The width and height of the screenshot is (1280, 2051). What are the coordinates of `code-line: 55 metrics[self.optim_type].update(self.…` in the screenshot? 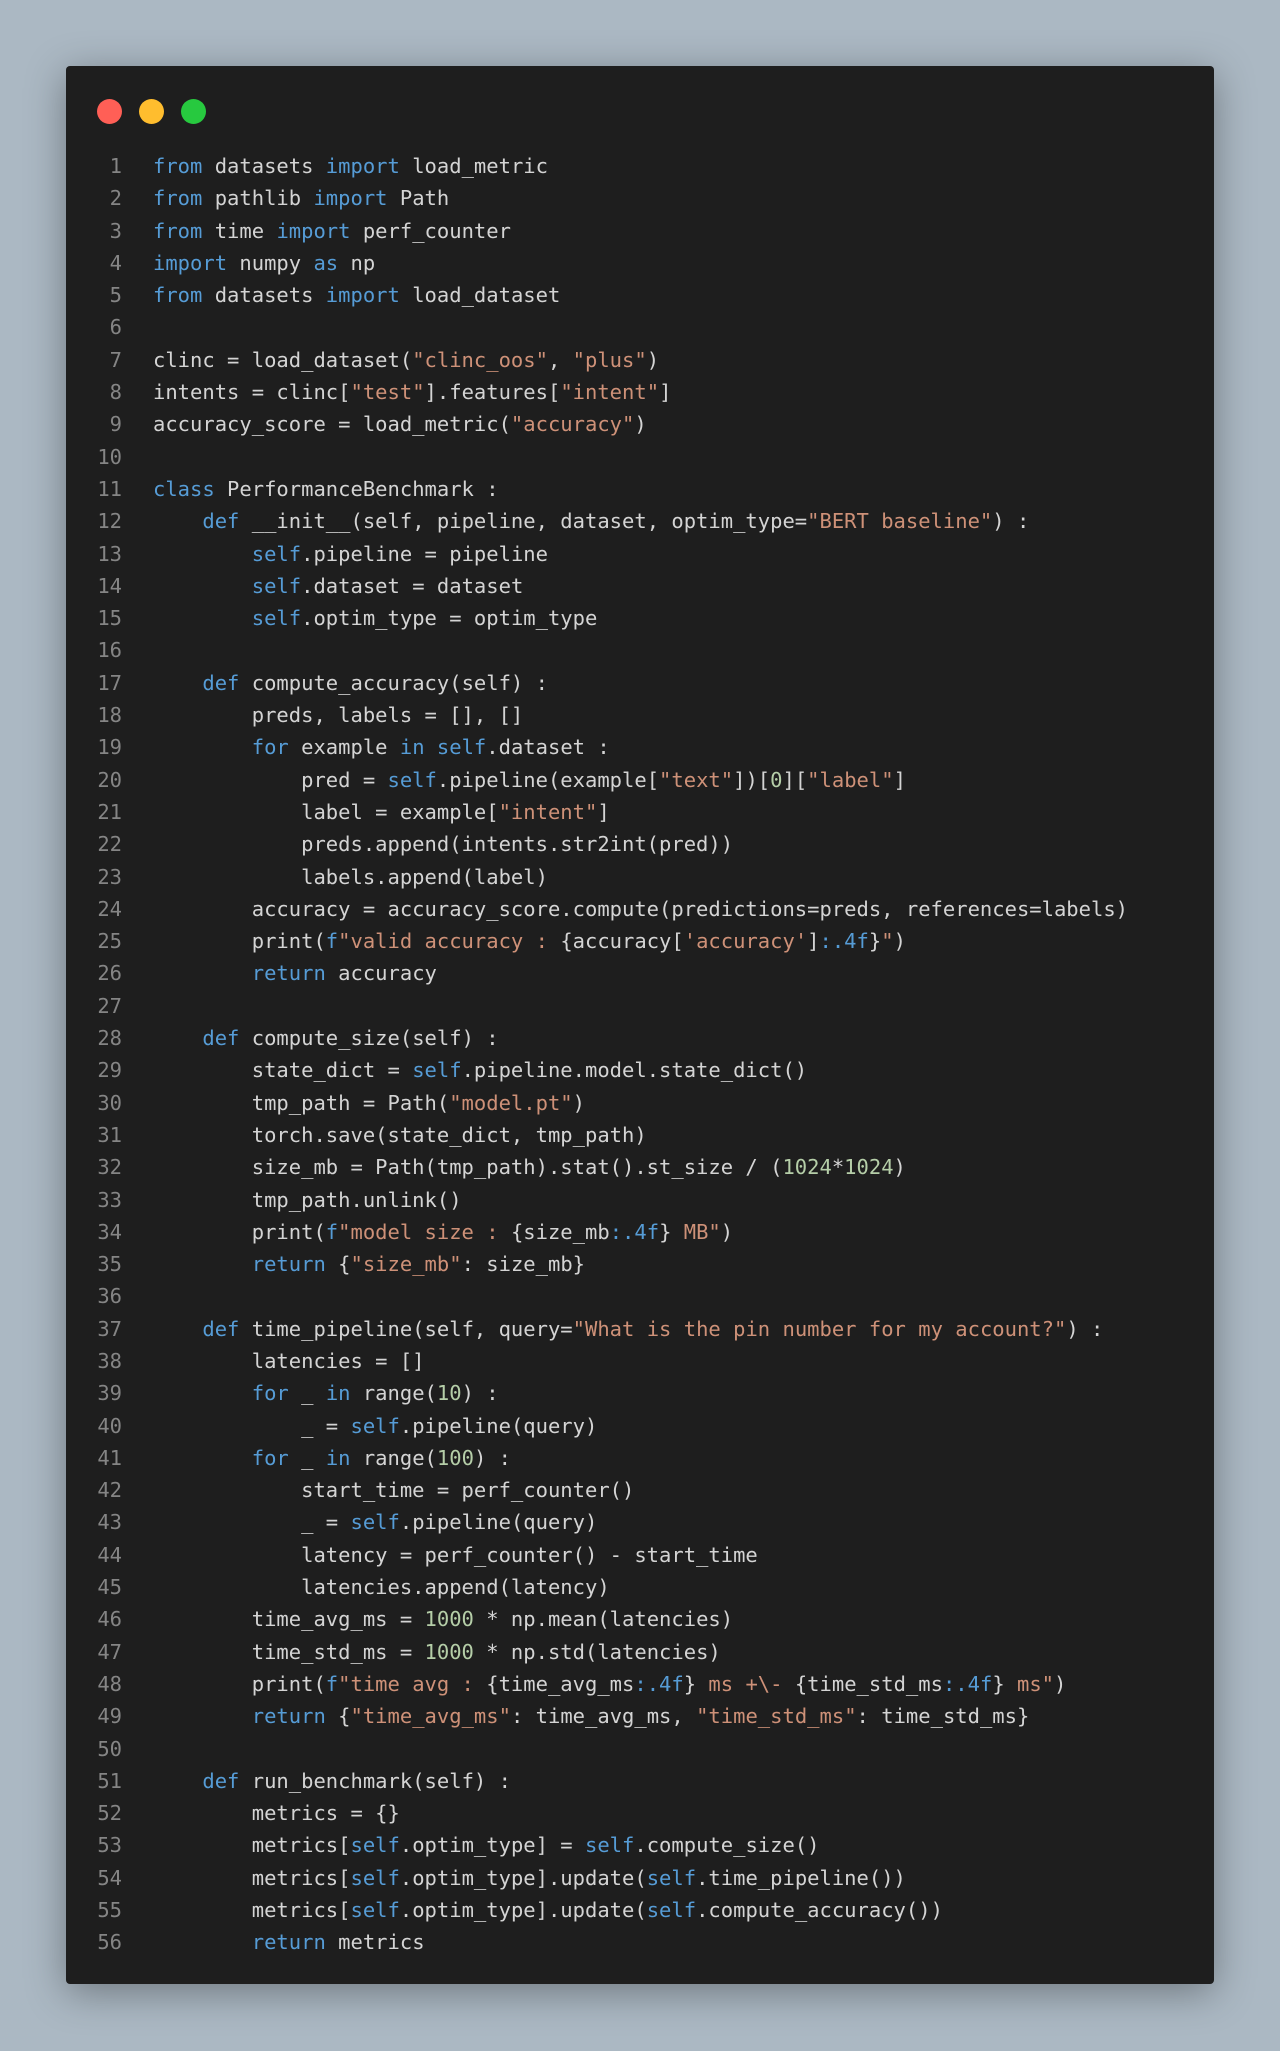 It's located at (640, 1910).